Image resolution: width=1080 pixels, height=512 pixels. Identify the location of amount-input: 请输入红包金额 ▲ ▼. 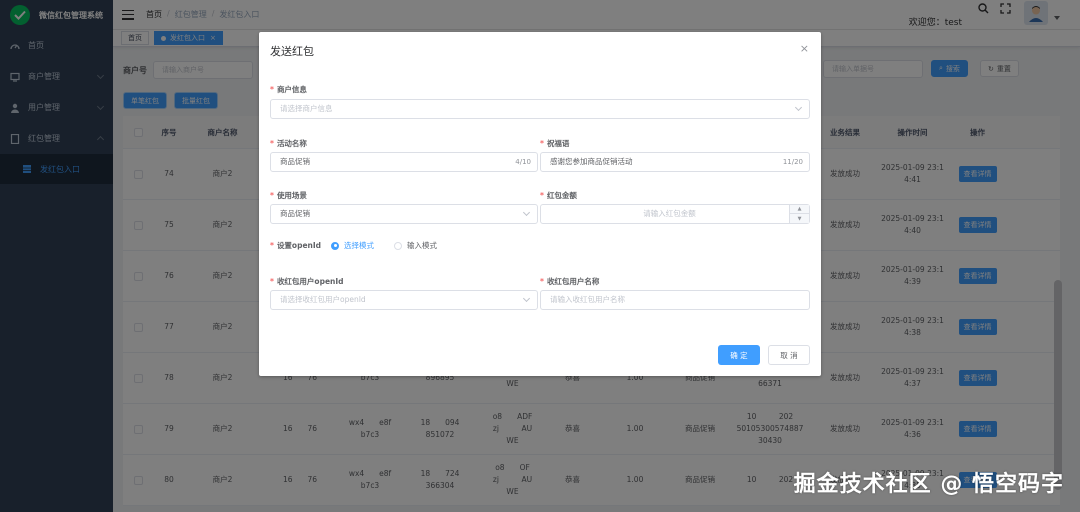
(675, 214).